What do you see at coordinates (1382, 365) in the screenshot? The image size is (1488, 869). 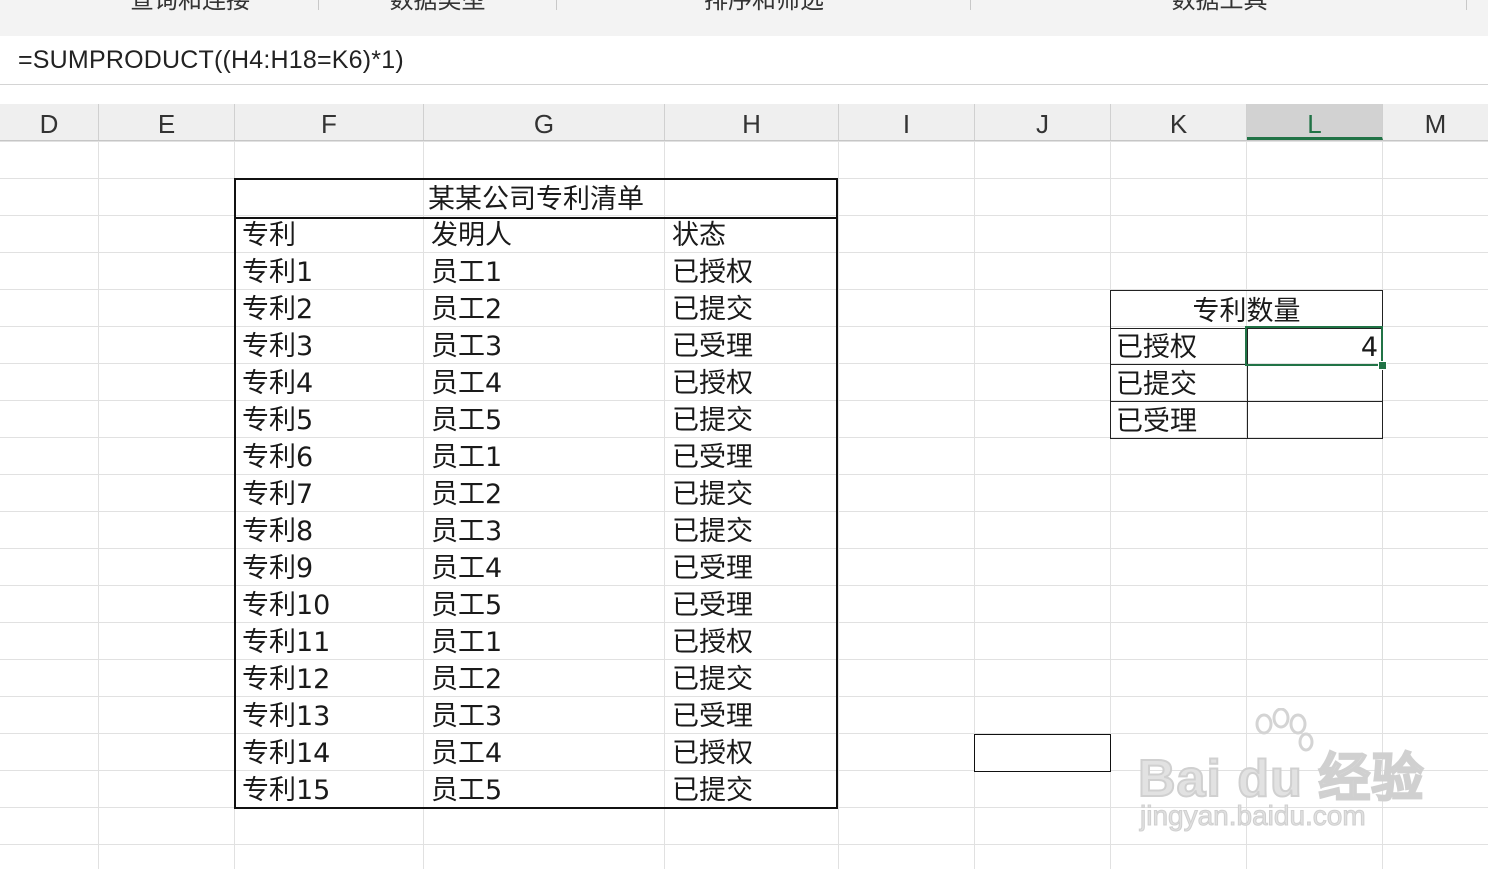 I see `fill-handle` at bounding box center [1382, 365].